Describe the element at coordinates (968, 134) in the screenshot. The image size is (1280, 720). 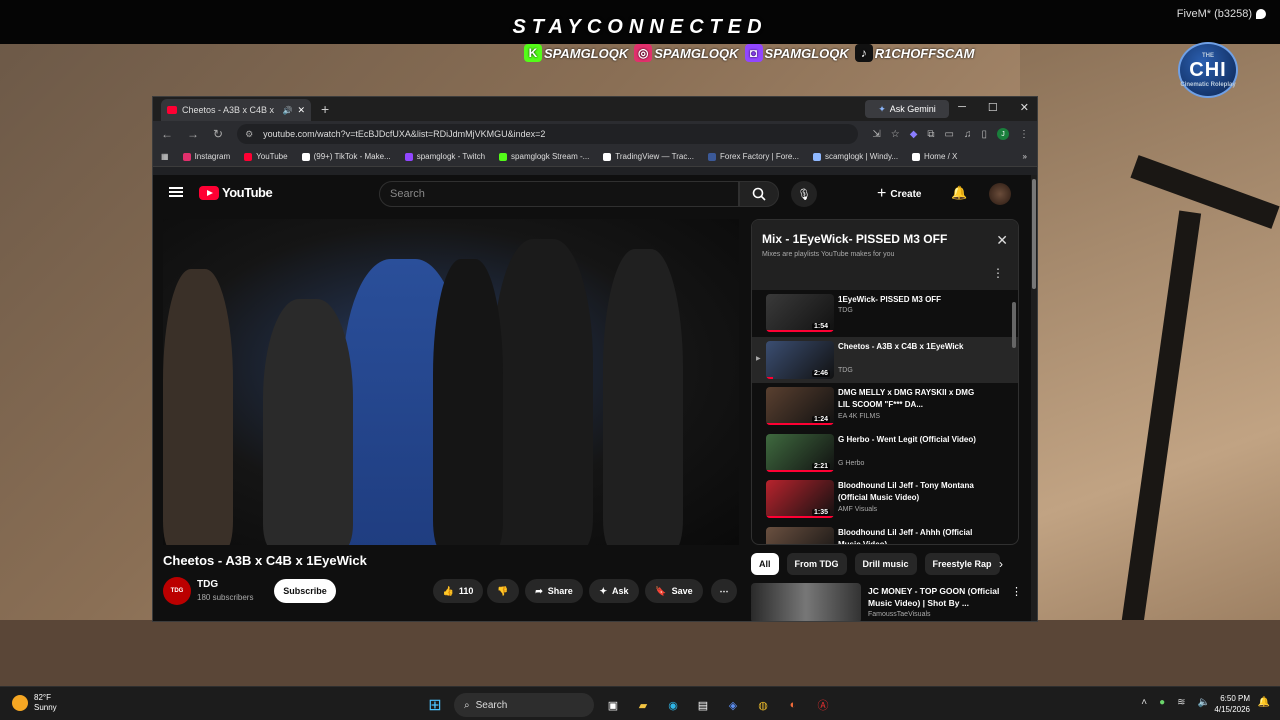
I see `media-icon: ♫` at that location.